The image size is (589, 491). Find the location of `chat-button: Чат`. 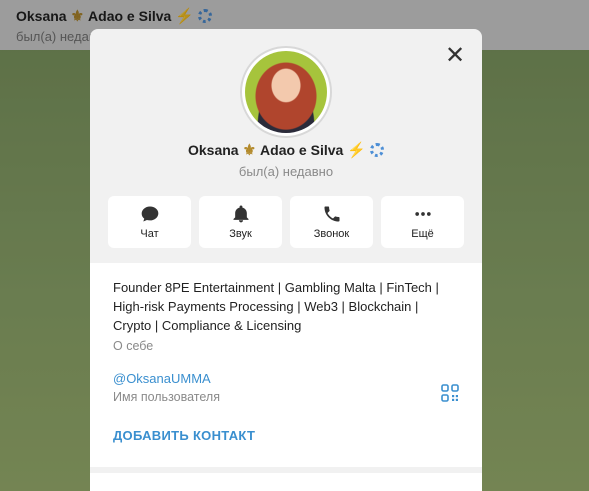

chat-button: Чат is located at coordinates (149, 222).